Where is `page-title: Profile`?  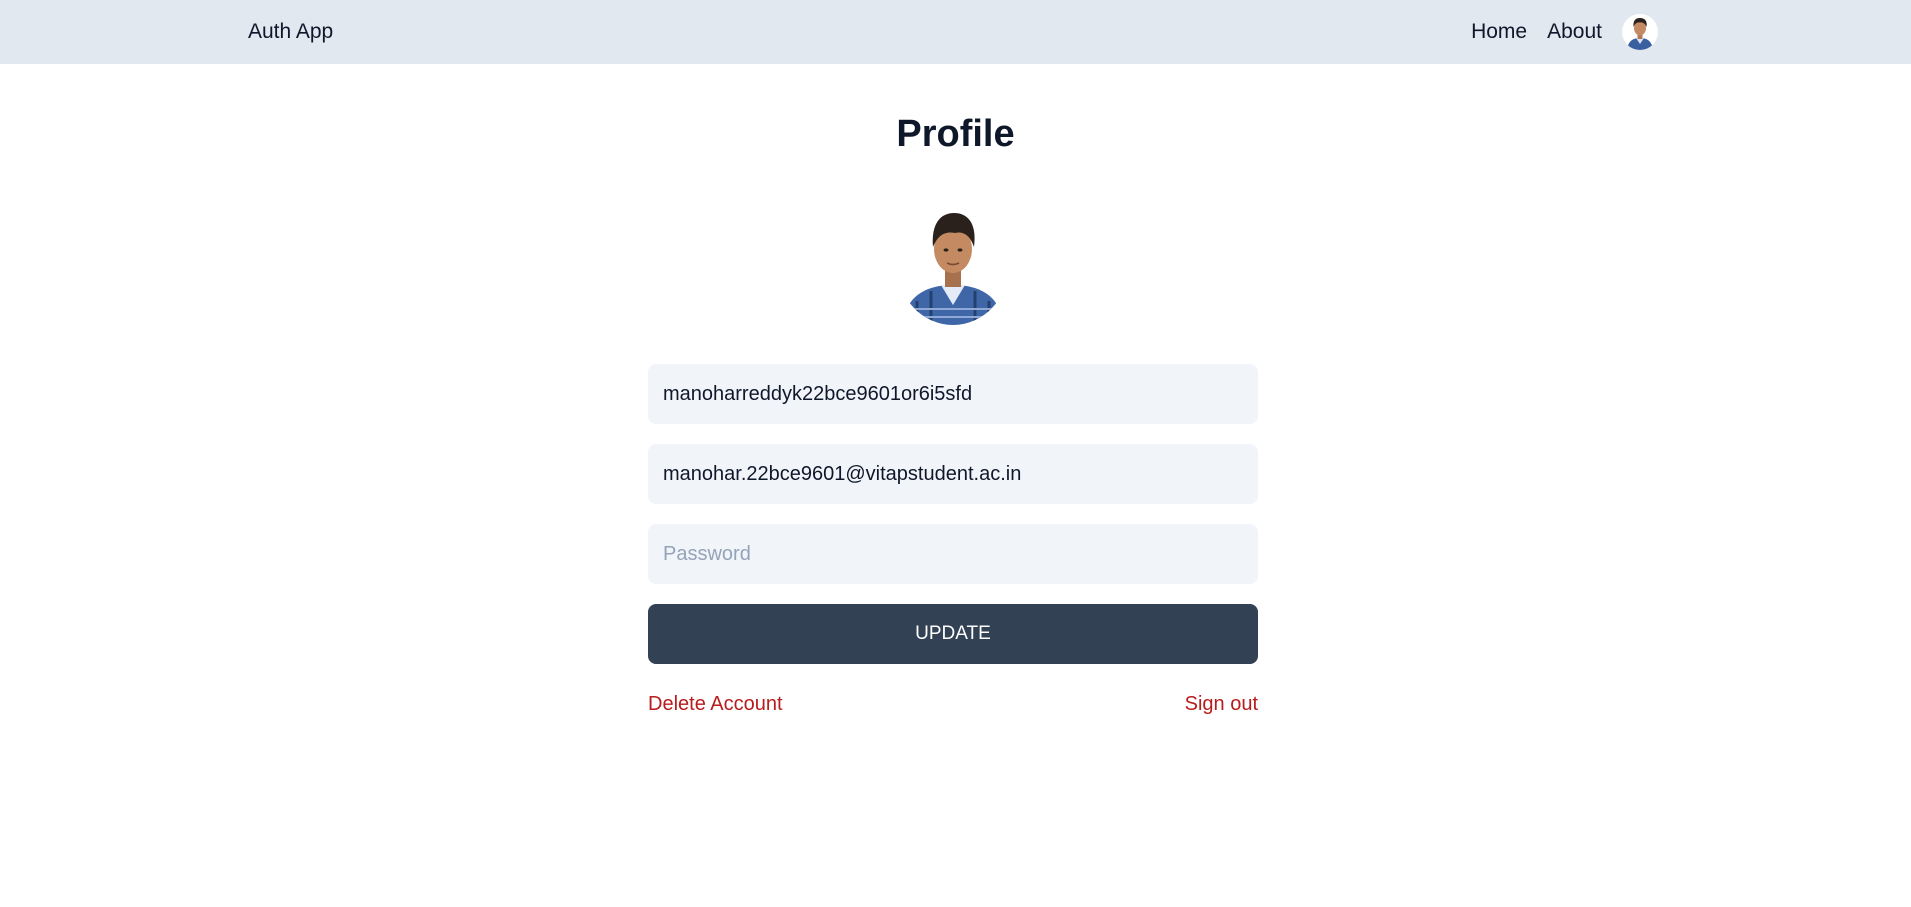 page-title: Profile is located at coordinates (955, 134).